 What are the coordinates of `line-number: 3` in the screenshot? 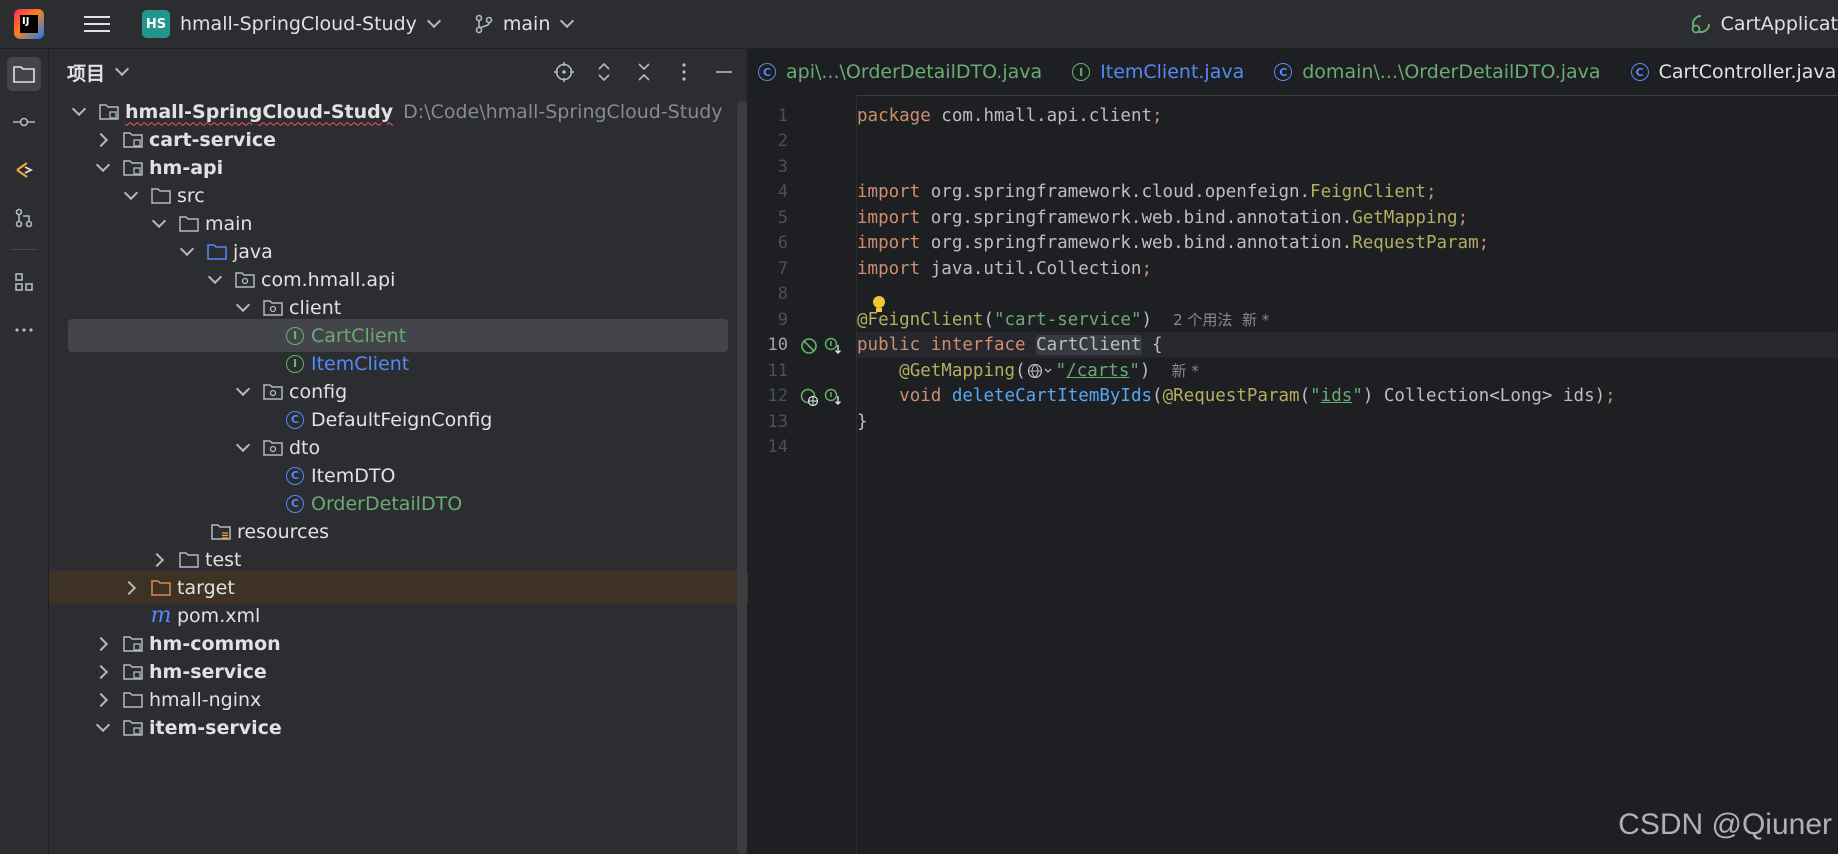 It's located at (782, 167).